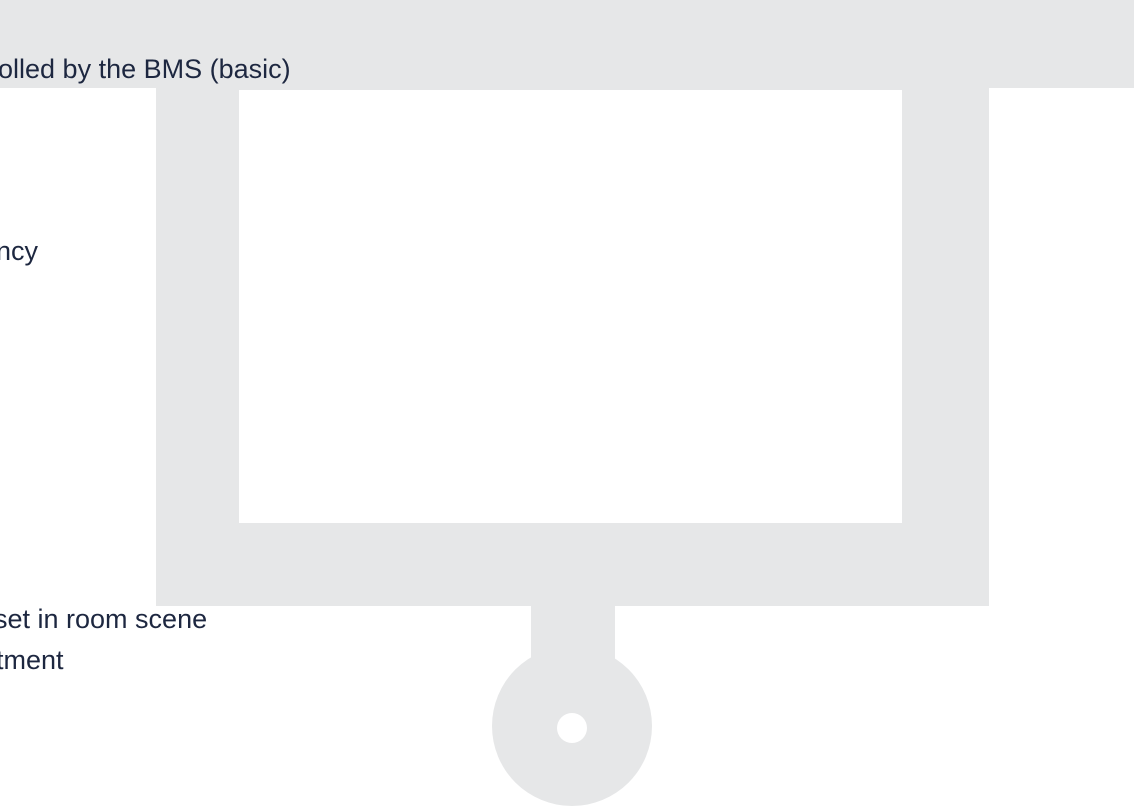  Describe the element at coordinates (32, 660) in the screenshot. I see `text-line-adjustment: tment` at that location.